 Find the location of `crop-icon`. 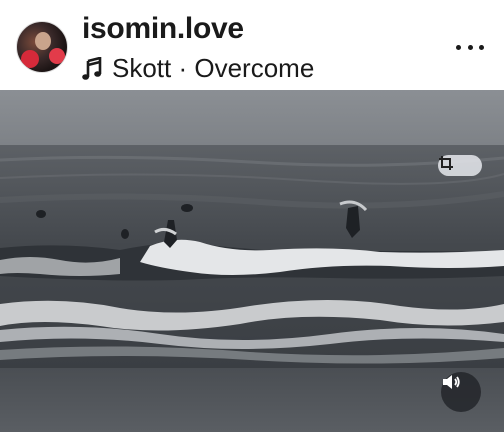

crop-icon is located at coordinates (446, 163).